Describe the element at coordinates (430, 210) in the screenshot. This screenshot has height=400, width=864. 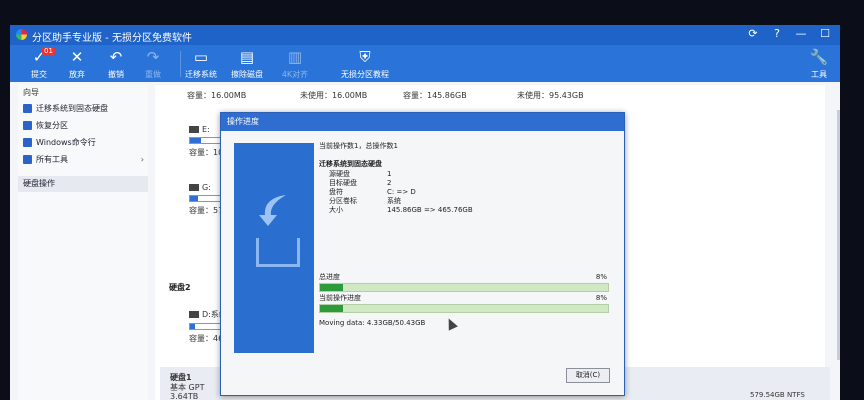
I see `detail-value: 145.86GB => 465.76GB` at that location.